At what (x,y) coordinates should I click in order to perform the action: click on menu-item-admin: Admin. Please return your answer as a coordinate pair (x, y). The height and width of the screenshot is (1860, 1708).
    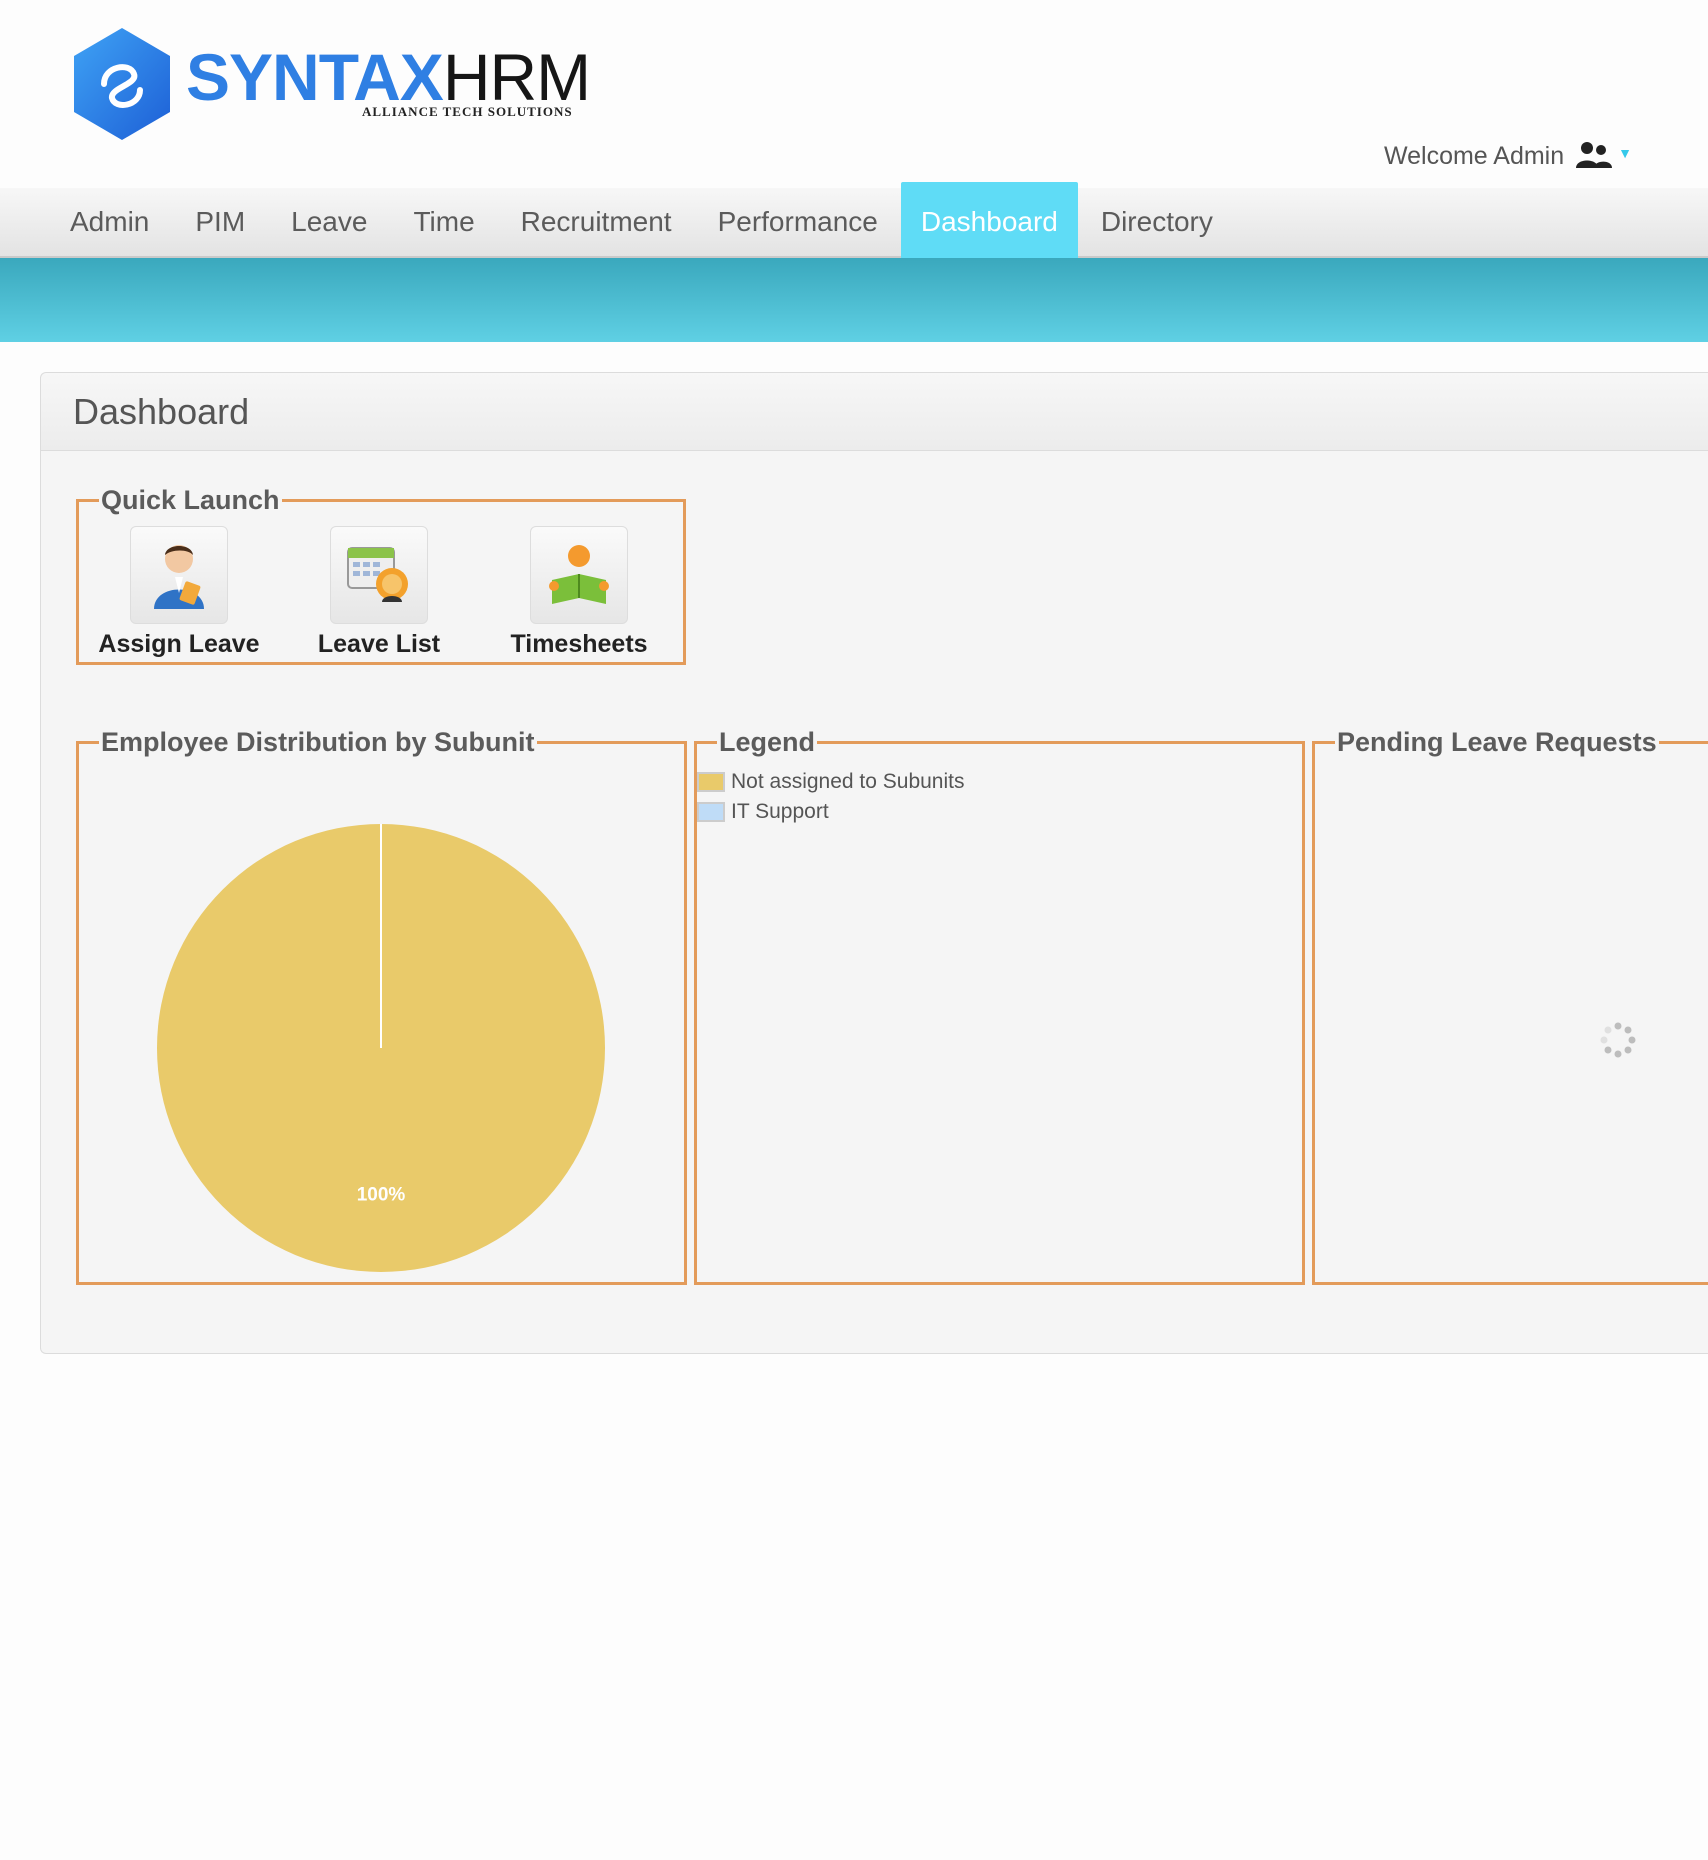
    Looking at the image, I should click on (109, 222).